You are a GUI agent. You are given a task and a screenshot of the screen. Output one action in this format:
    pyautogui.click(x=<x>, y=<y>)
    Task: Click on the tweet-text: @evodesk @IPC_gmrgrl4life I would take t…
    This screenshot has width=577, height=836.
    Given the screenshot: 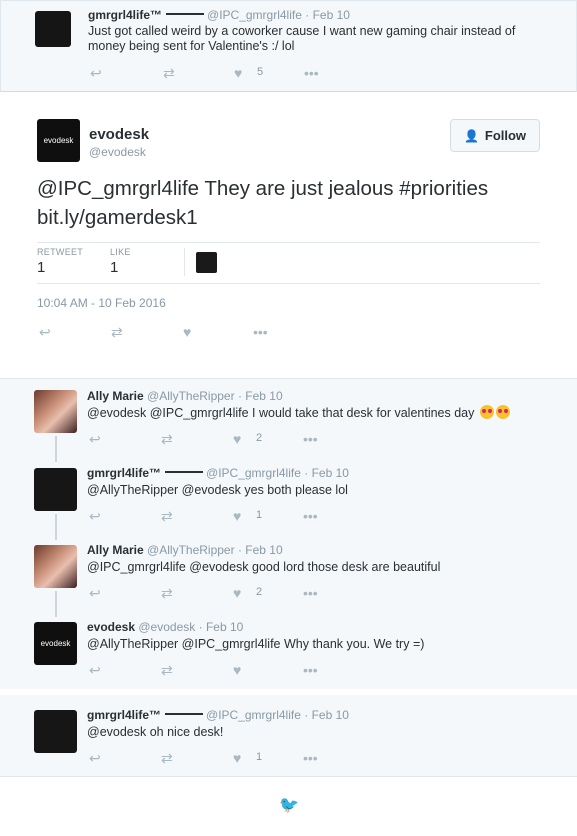 What is the action you would take?
    pyautogui.click(x=298, y=412)
    